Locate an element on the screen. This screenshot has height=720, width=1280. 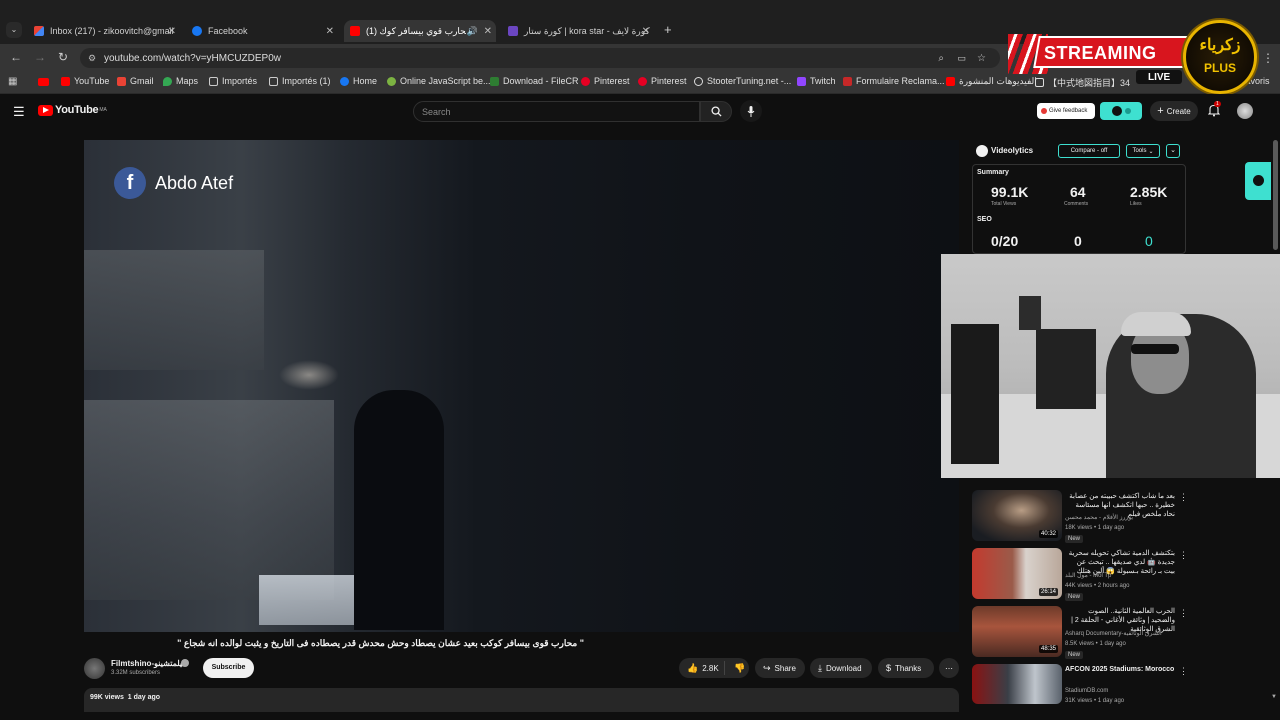
voice-search-button is located at coordinates (751, 111).